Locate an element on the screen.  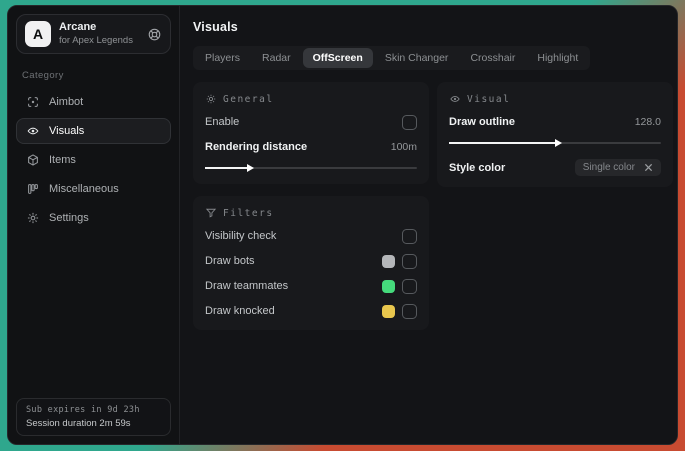
sidebar-item-visuals: Visuals is located at coordinates (93, 131).